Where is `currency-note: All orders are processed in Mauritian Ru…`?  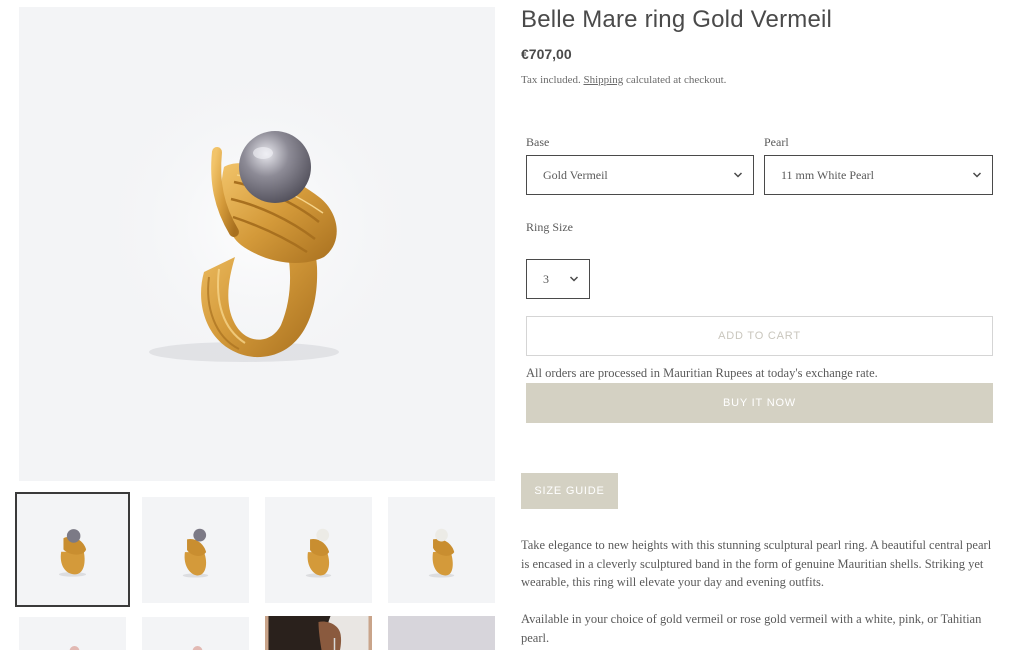 currency-note: All orders are processed in Mauritian Ru… is located at coordinates (702, 373).